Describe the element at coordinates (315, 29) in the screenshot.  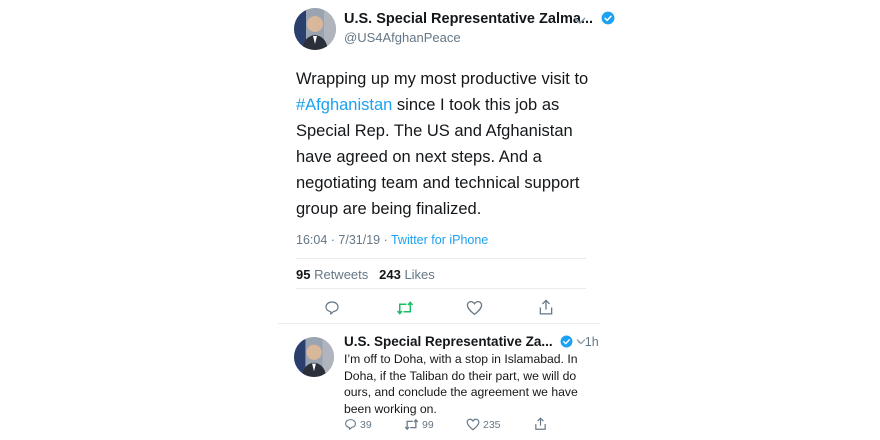
I see `author-avatar` at that location.